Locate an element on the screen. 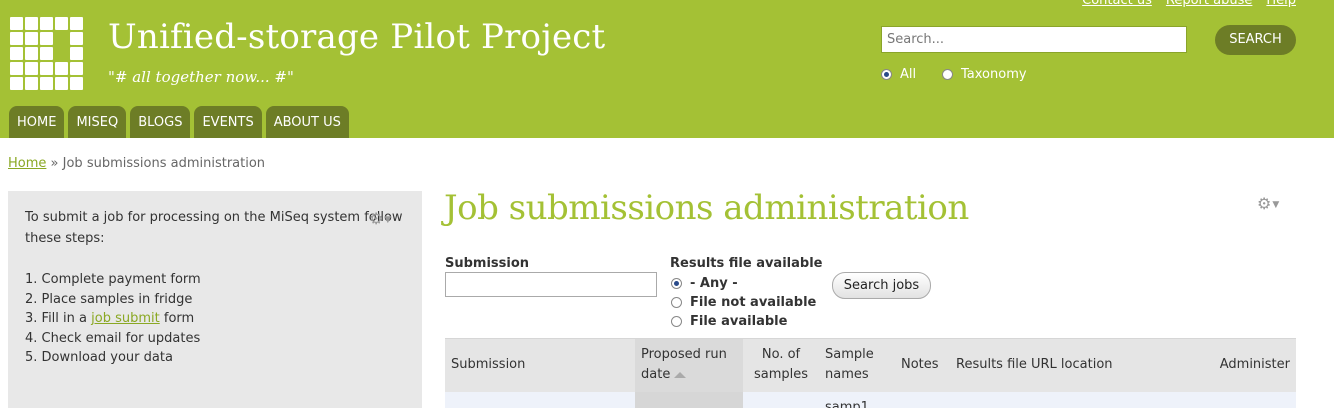  submission-filter-label: Submission is located at coordinates (487, 263).